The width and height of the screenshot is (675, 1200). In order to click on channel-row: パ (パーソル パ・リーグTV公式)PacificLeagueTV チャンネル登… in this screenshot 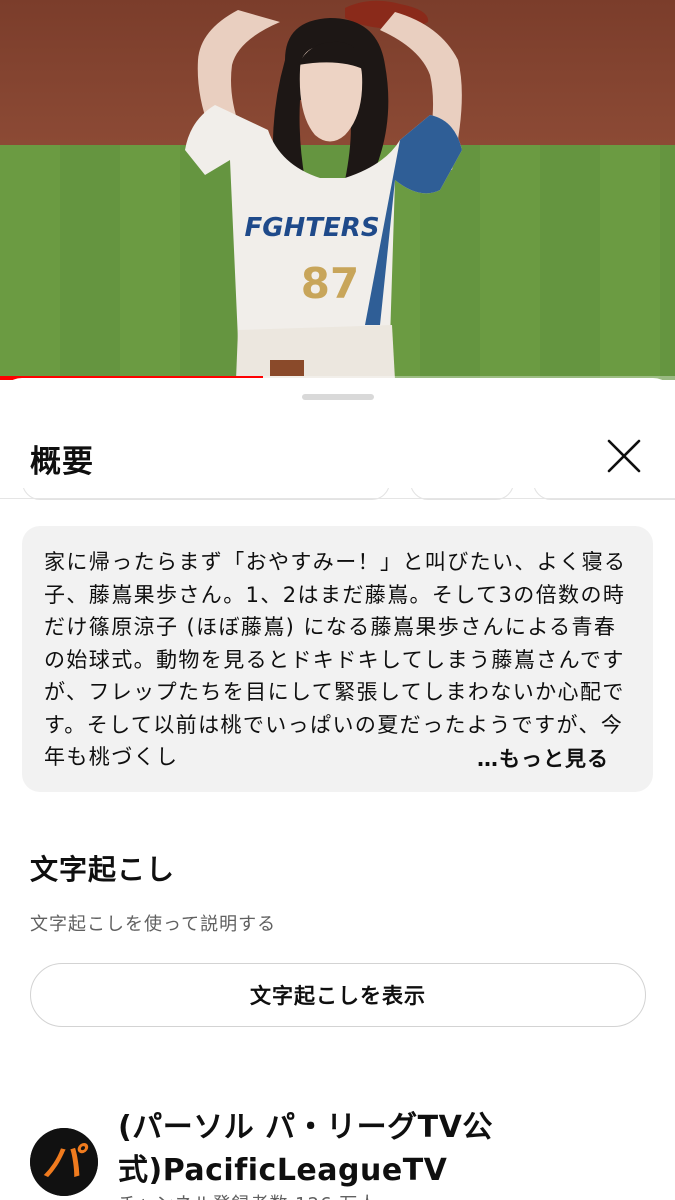, I will do `click(337, 1149)`.